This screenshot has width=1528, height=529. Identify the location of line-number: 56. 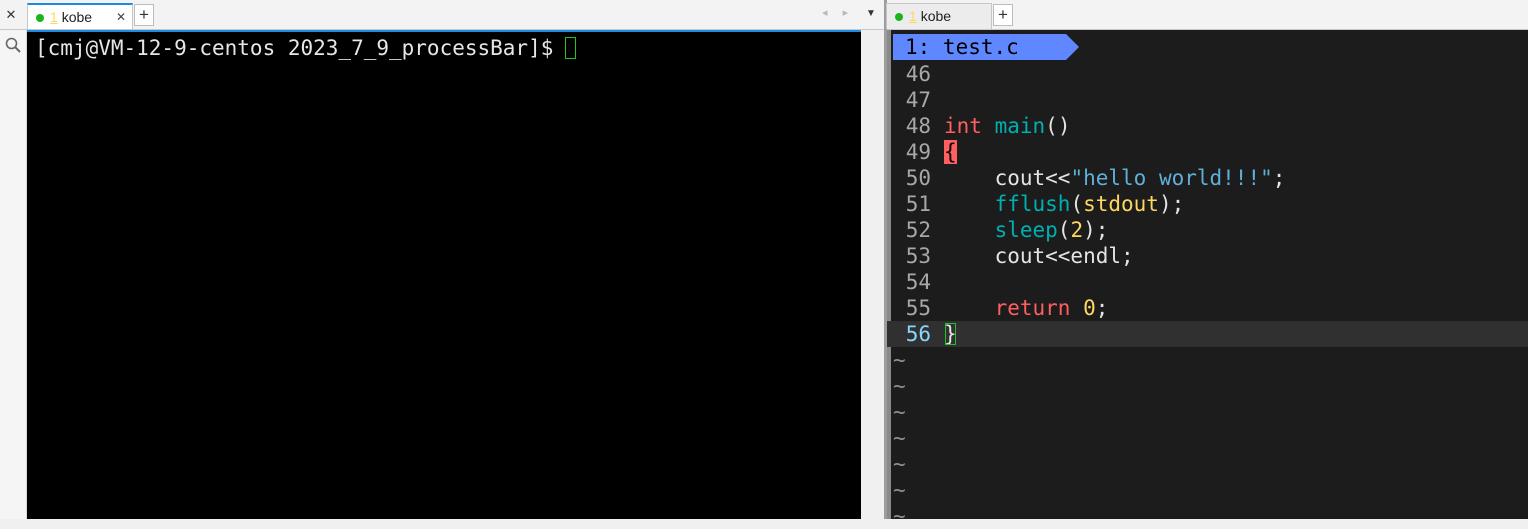
(918, 334).